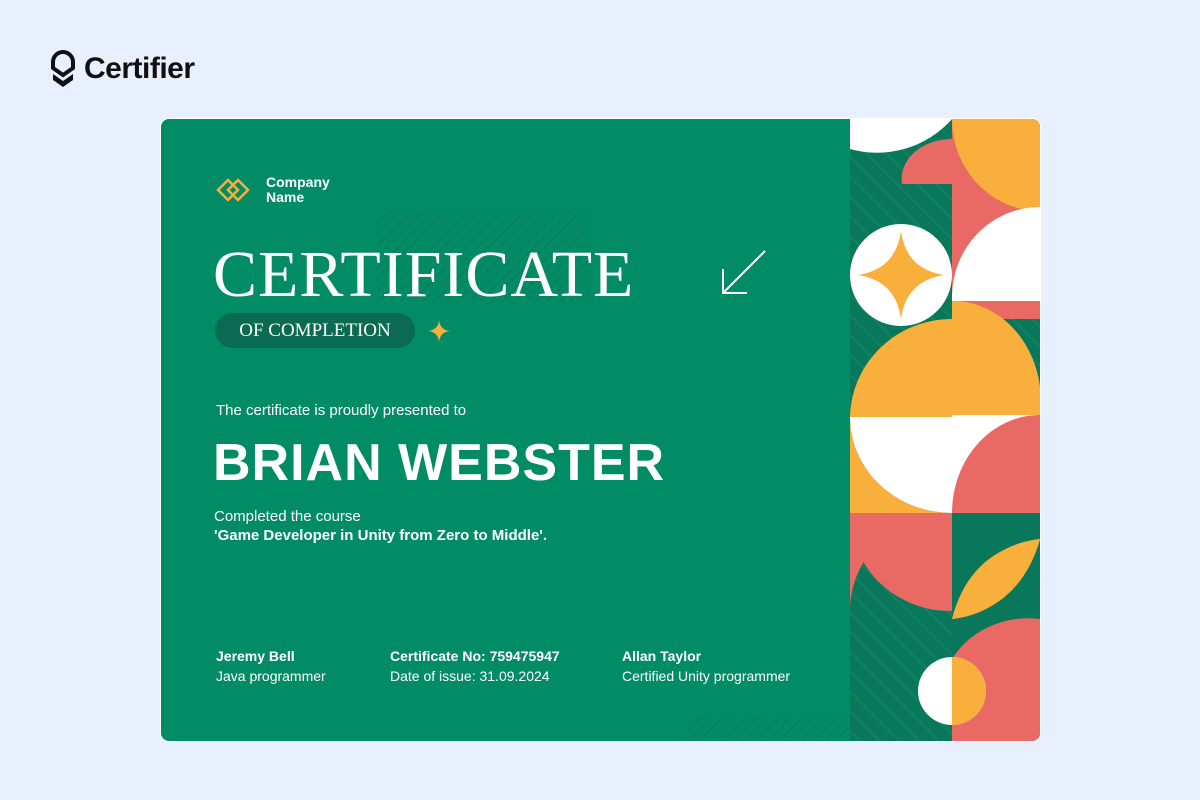  I want to click on subtitle-pill: OF COMPLETION, so click(315, 330).